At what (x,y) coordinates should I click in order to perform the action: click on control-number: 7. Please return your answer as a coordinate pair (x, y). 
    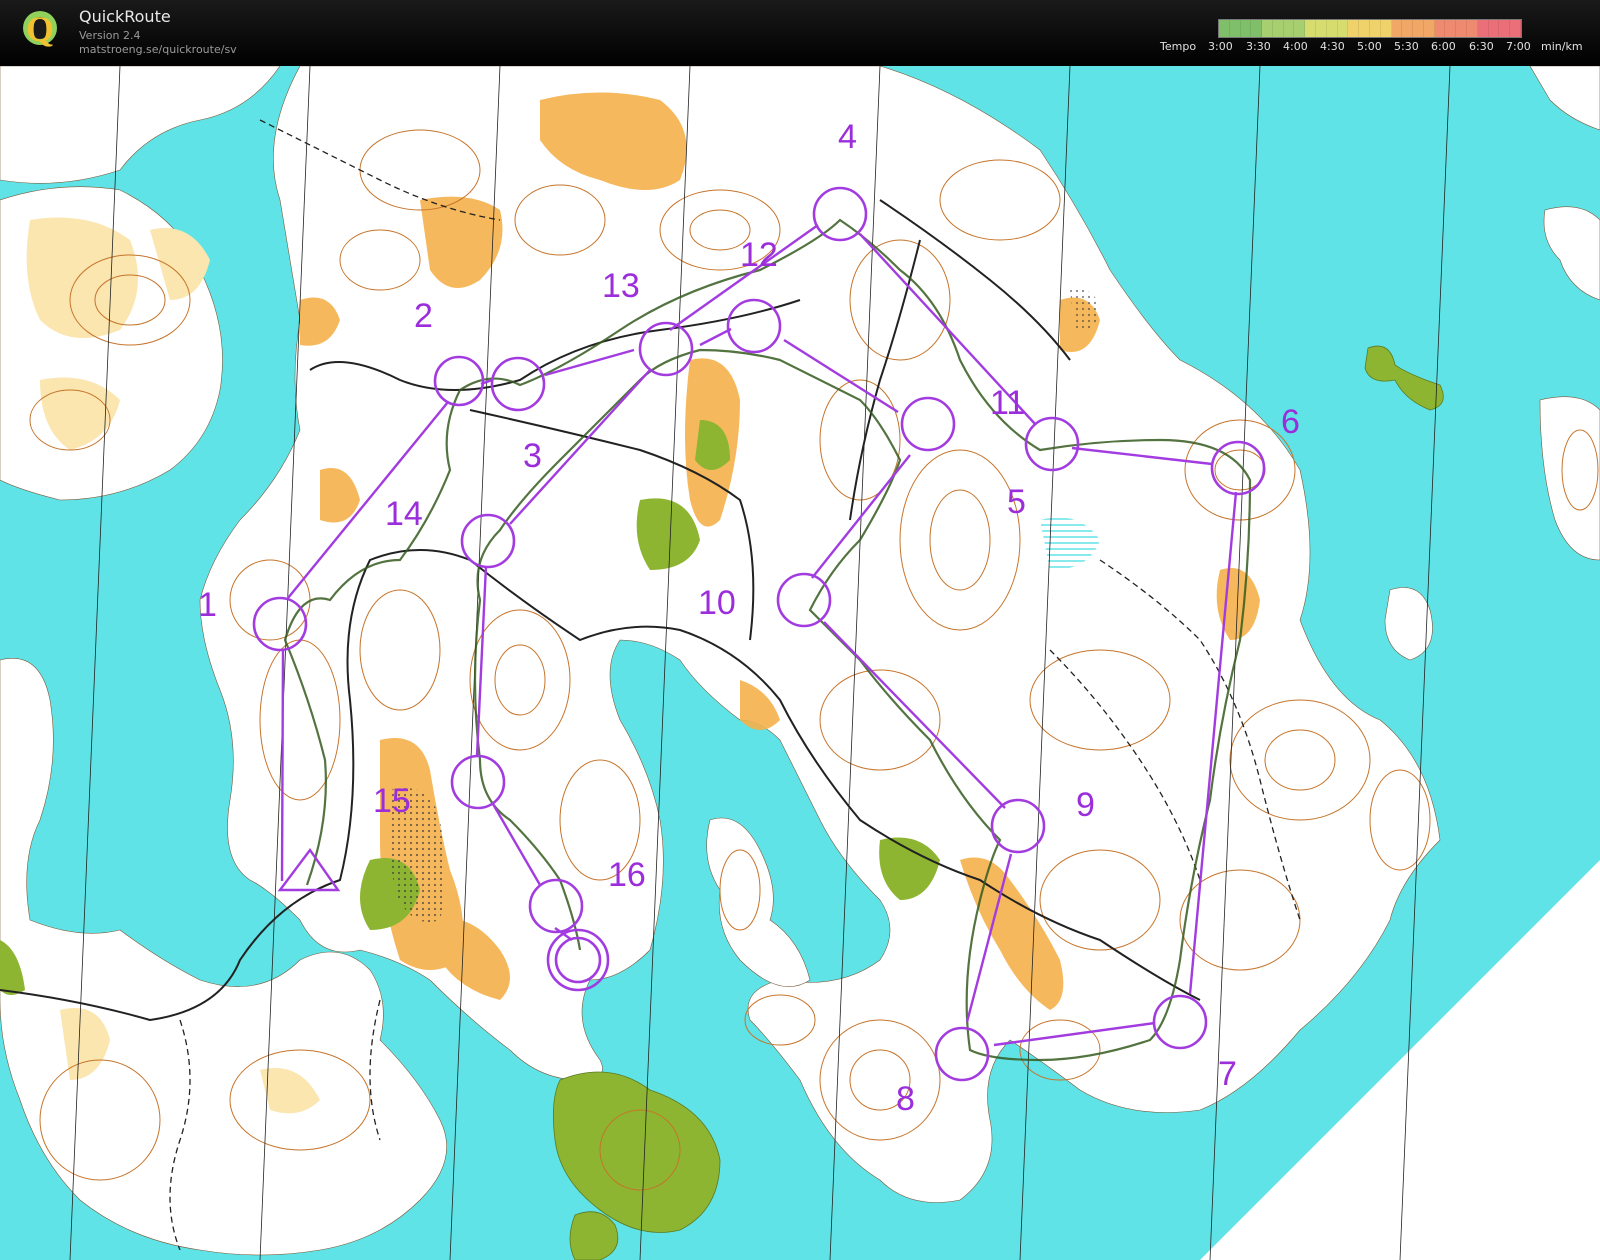
    Looking at the image, I should click on (1227, 1074).